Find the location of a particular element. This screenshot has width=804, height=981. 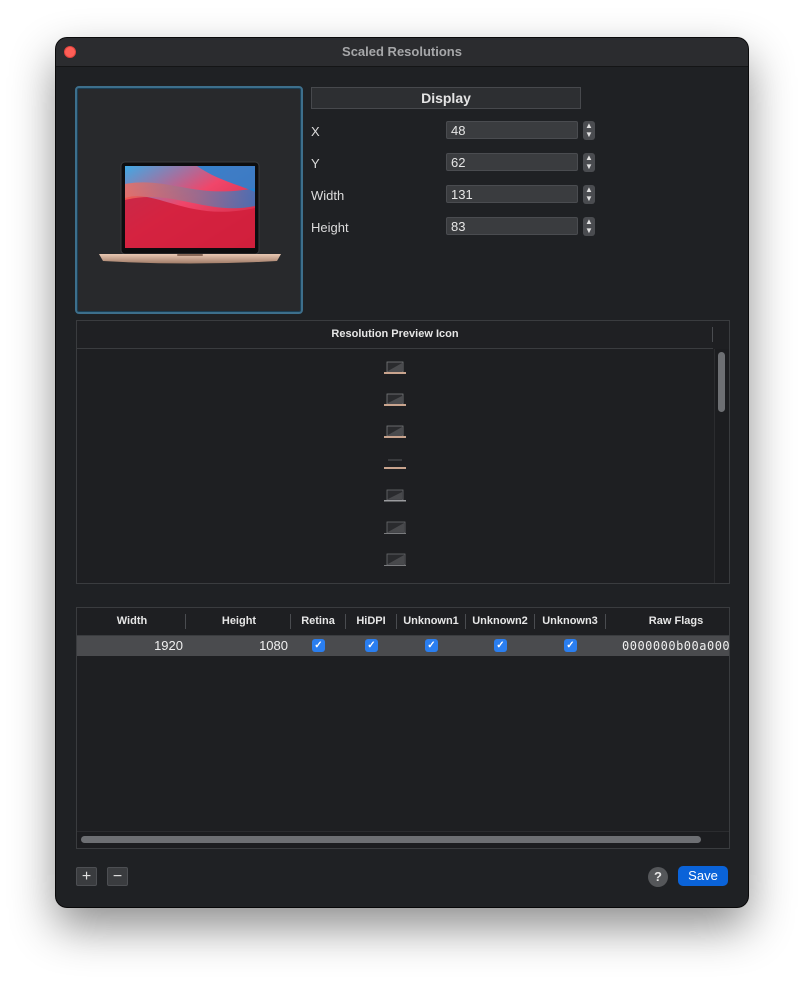

window-title: Scaled Resolutions is located at coordinates (402, 51).